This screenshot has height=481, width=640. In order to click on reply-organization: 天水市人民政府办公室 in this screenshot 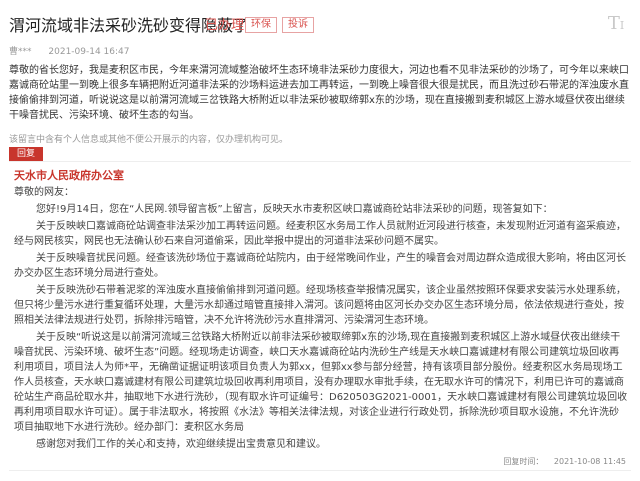, I will do `click(69, 175)`.